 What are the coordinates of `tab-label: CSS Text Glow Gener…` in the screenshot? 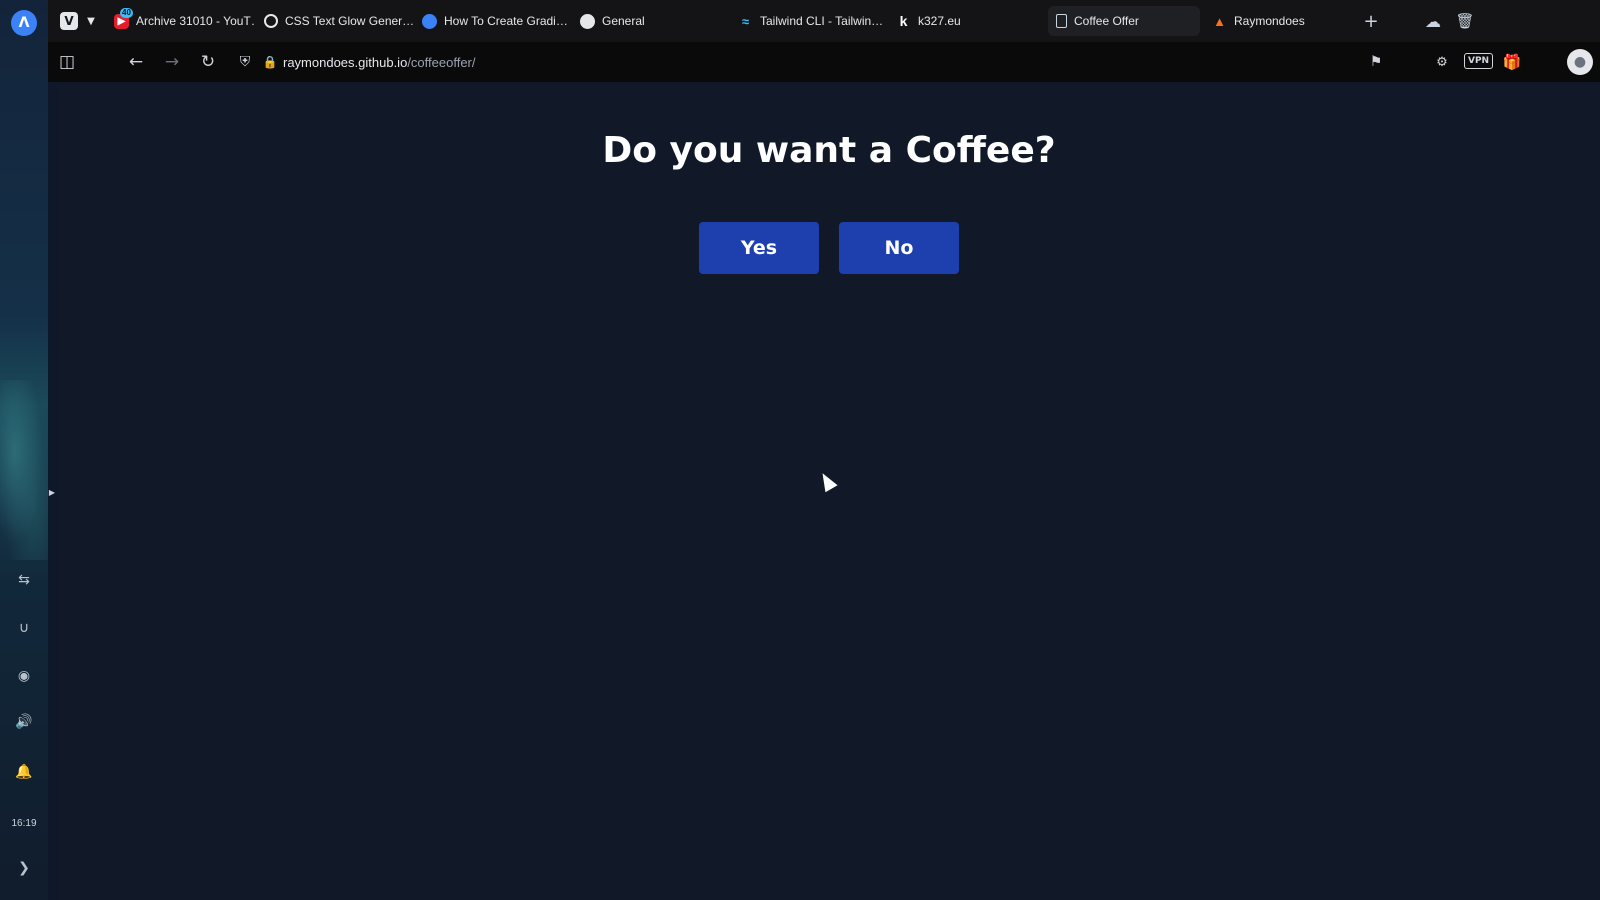 It's located at (349, 21).